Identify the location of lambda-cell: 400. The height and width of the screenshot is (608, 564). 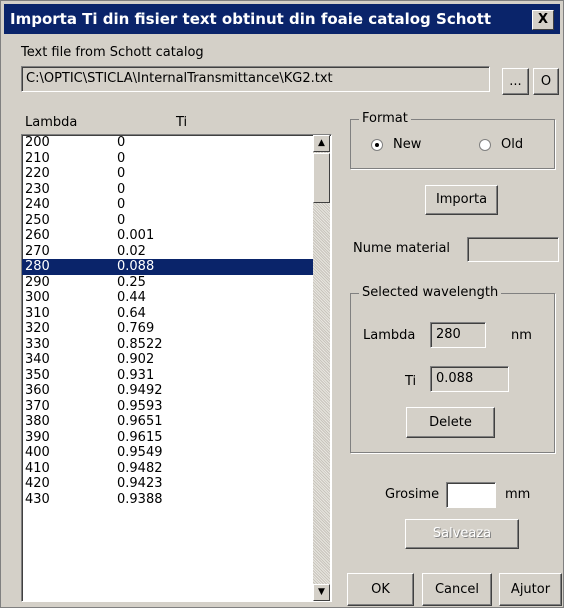
(37, 452).